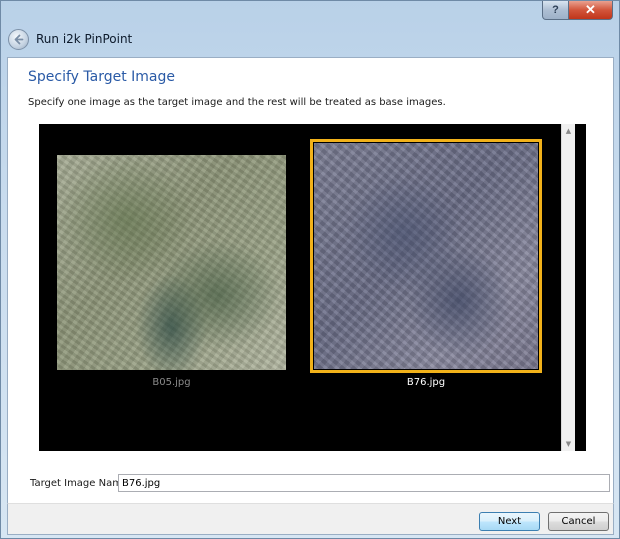  What do you see at coordinates (84, 39) in the screenshot?
I see `wizard-title: Run i2k PinPoint` at bounding box center [84, 39].